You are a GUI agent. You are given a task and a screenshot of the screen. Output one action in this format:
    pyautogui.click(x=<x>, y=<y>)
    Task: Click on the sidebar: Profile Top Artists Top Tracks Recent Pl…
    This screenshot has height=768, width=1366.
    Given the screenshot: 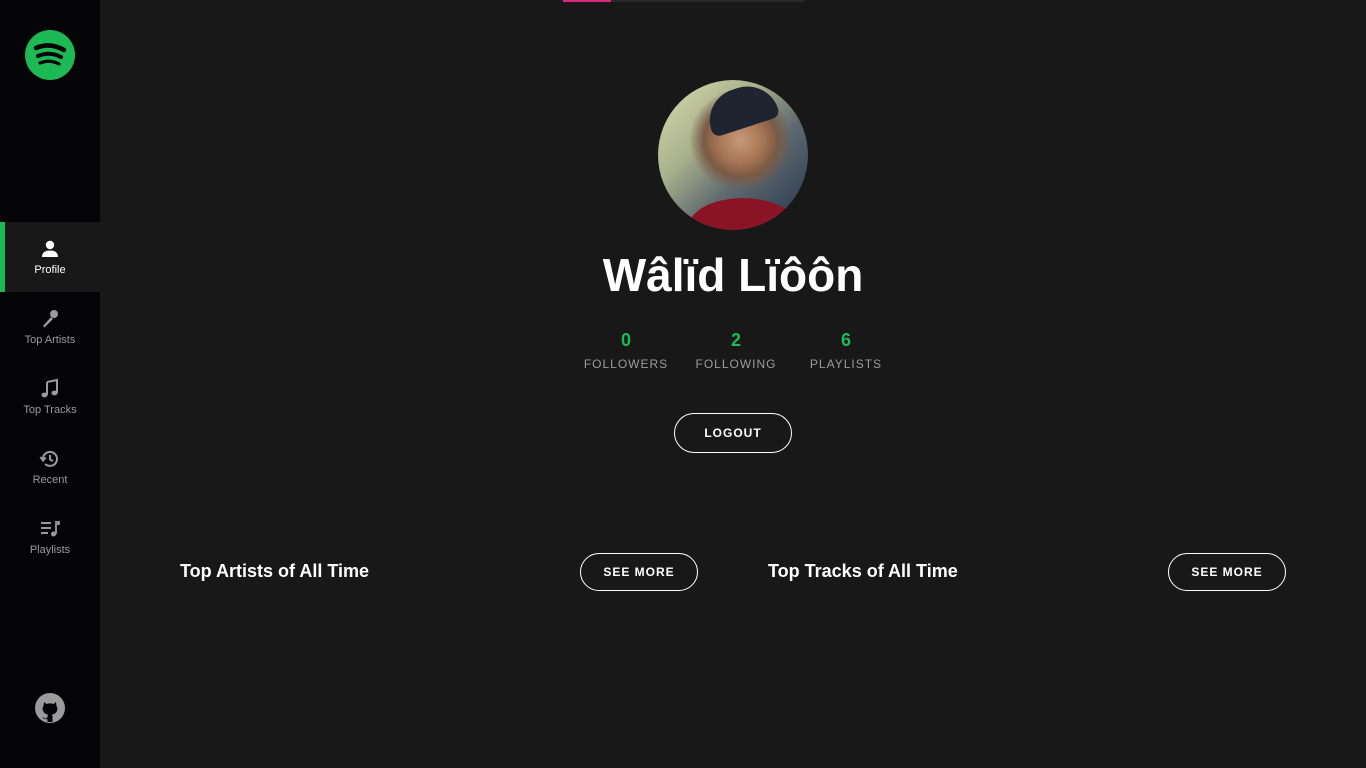 What is the action you would take?
    pyautogui.click(x=50, y=384)
    